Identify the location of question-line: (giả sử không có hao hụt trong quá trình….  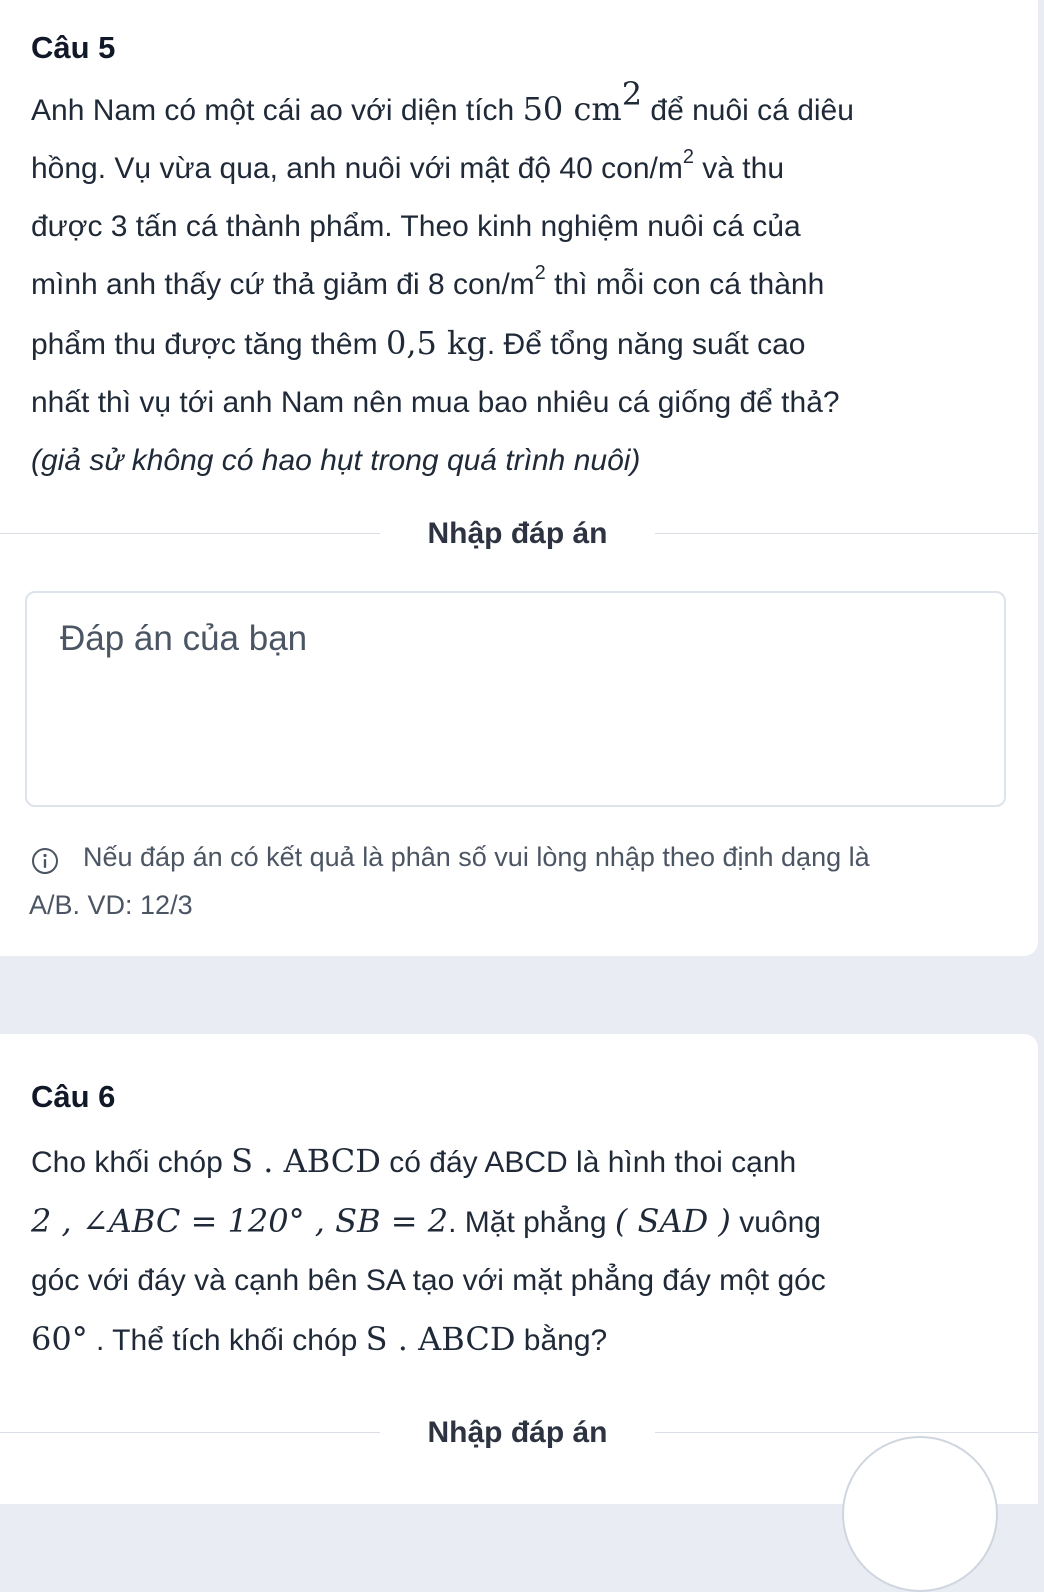
(336, 460).